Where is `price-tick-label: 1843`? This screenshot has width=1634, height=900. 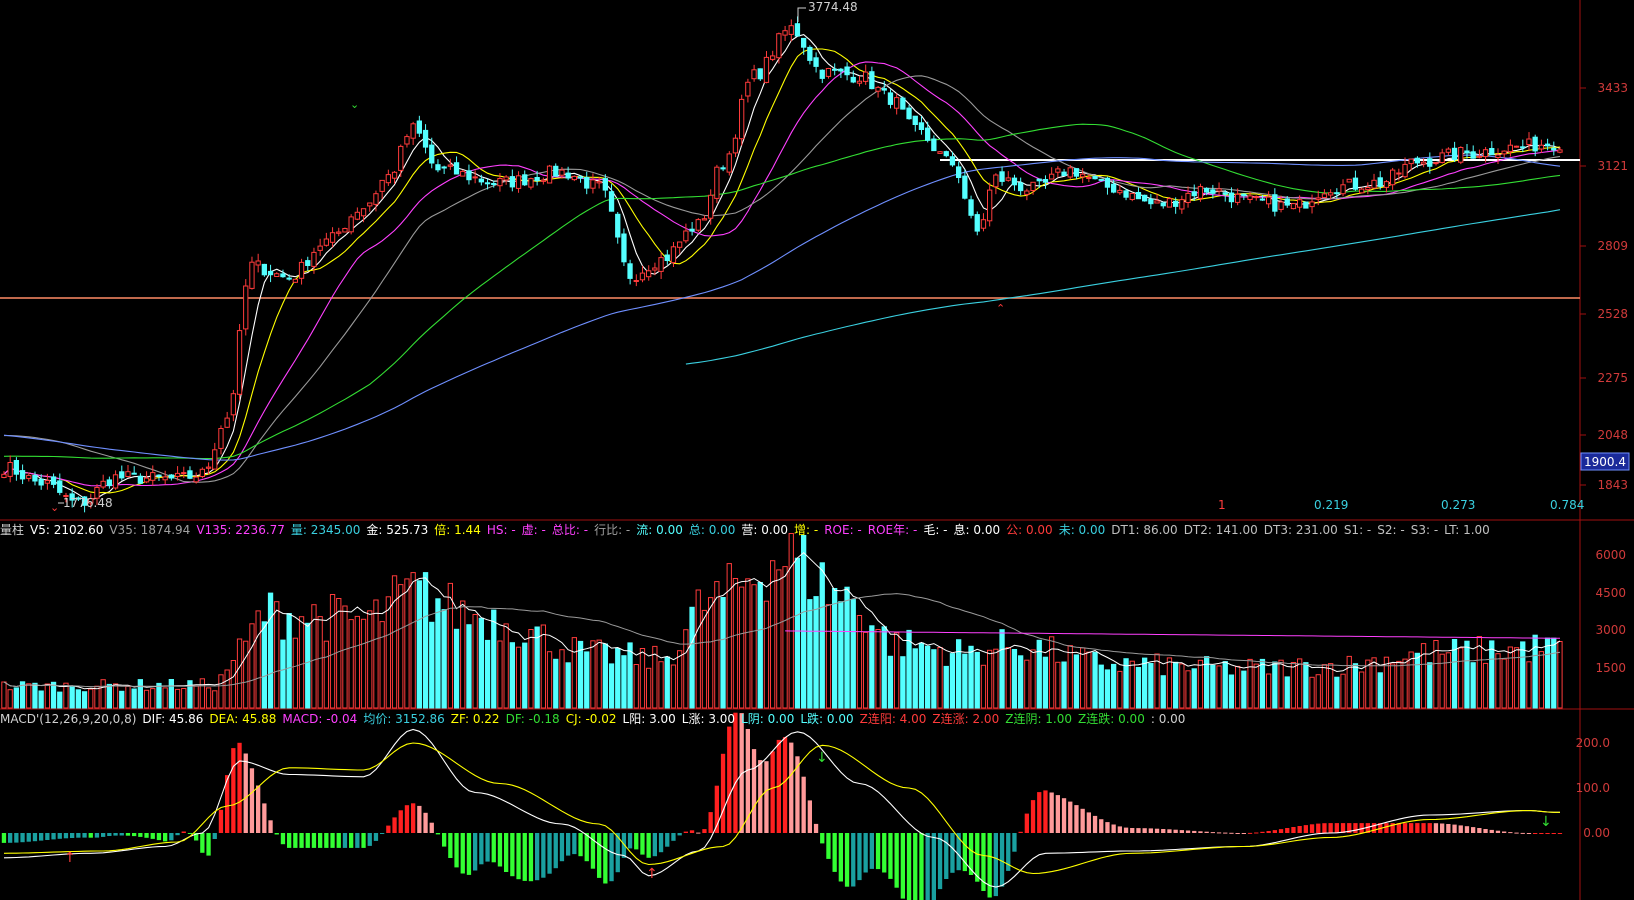
price-tick-label: 1843 is located at coordinates (1612, 485).